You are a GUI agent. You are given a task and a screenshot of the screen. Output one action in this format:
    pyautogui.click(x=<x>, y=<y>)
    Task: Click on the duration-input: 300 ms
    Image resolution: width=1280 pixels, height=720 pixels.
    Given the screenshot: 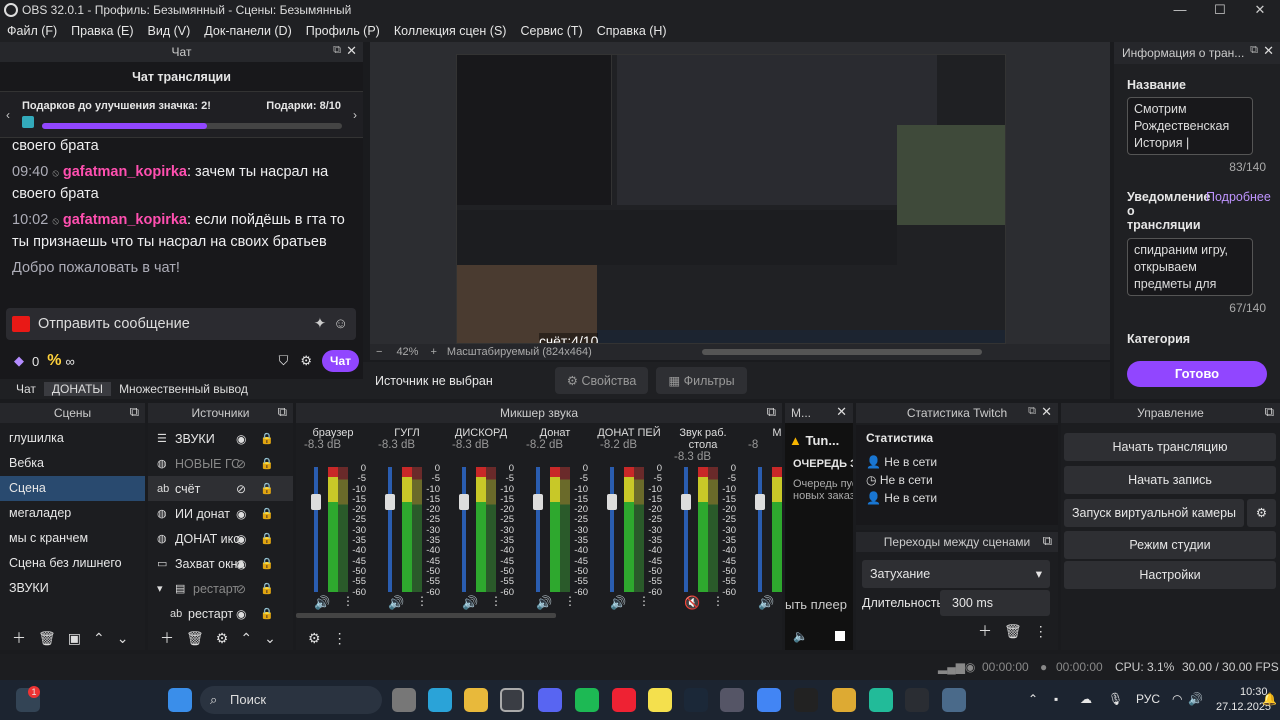 What is the action you would take?
    pyautogui.click(x=995, y=603)
    